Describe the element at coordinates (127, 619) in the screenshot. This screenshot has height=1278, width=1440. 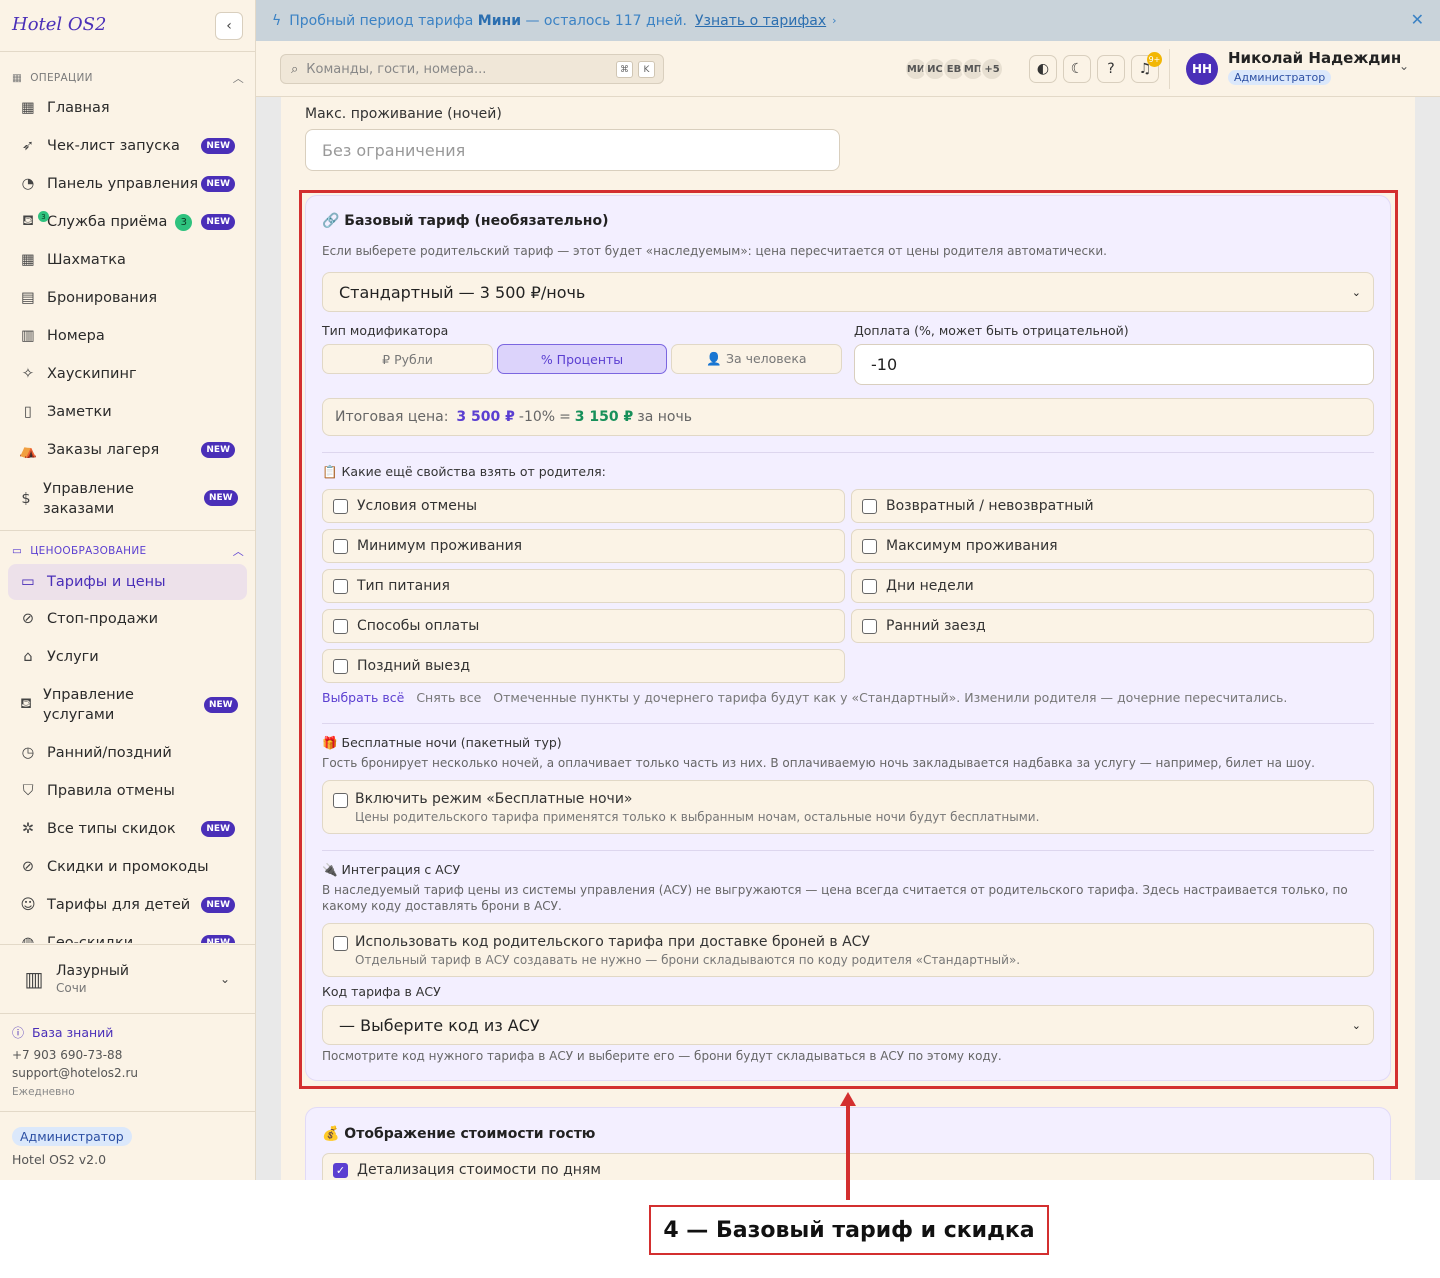
I see `sidebar-item-stop-sales: ⊘ Стоп-продажи` at that location.